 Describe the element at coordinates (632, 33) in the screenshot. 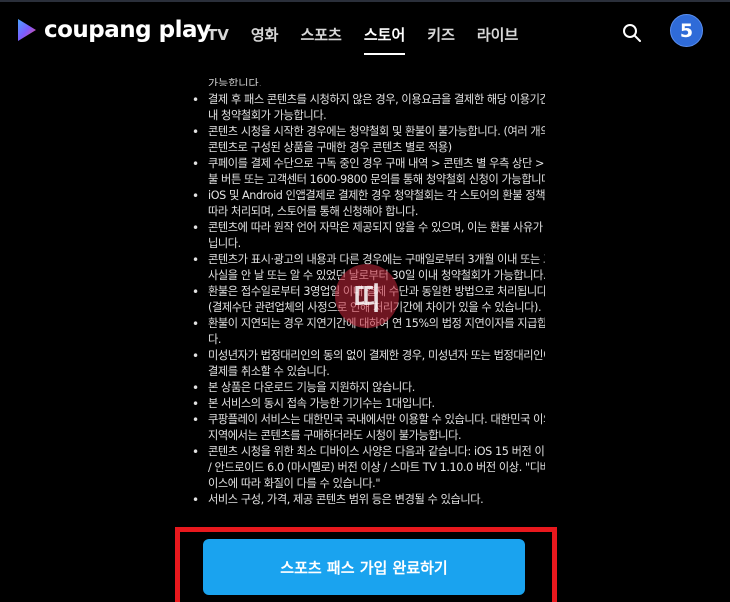

I see `search-icon` at that location.